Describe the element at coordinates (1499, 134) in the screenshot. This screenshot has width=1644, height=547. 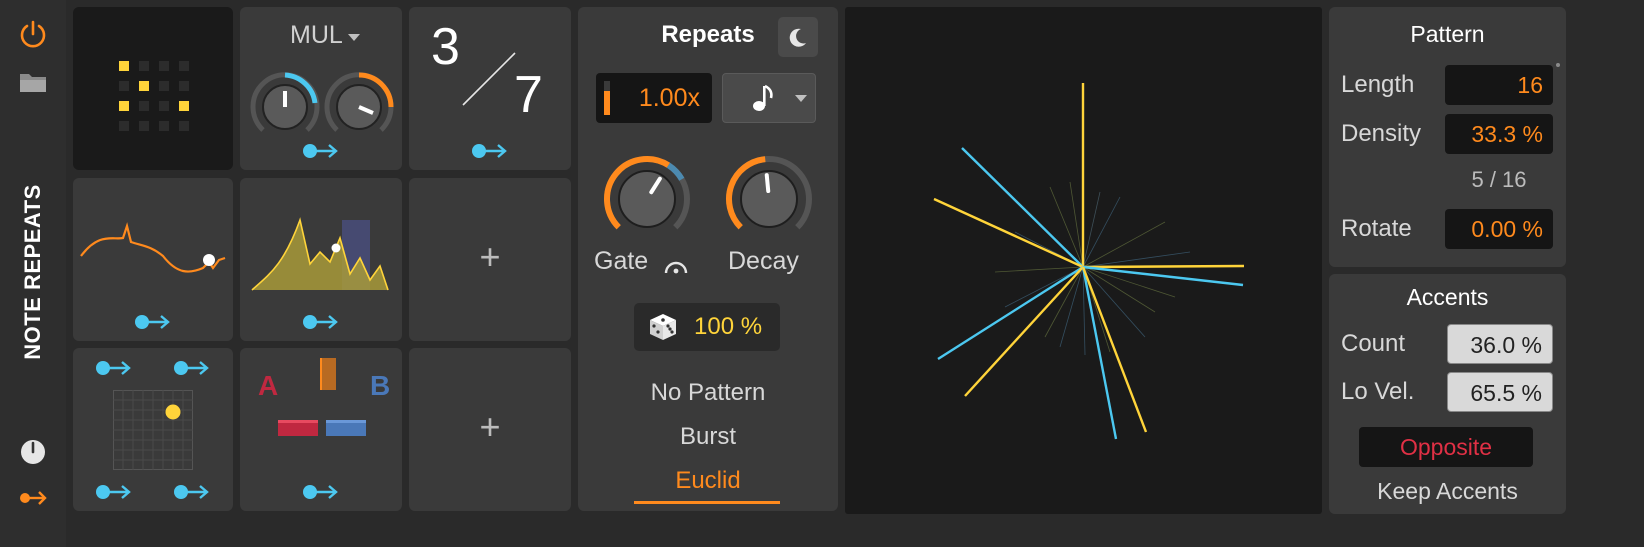
I see `density-field: 33.3 %` at that location.